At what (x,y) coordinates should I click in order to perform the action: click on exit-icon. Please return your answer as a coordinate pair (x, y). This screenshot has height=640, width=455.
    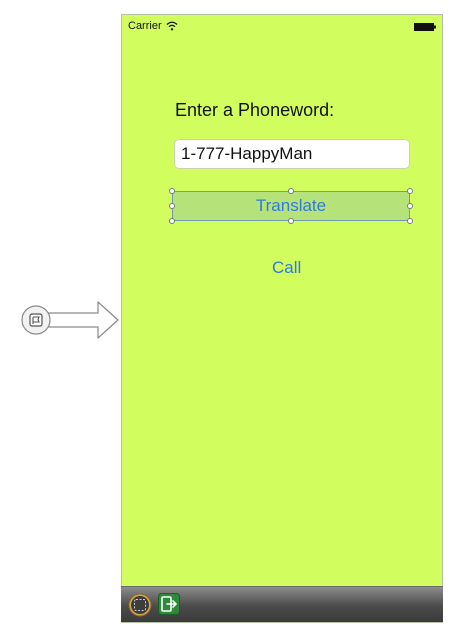
    Looking at the image, I should click on (169, 604).